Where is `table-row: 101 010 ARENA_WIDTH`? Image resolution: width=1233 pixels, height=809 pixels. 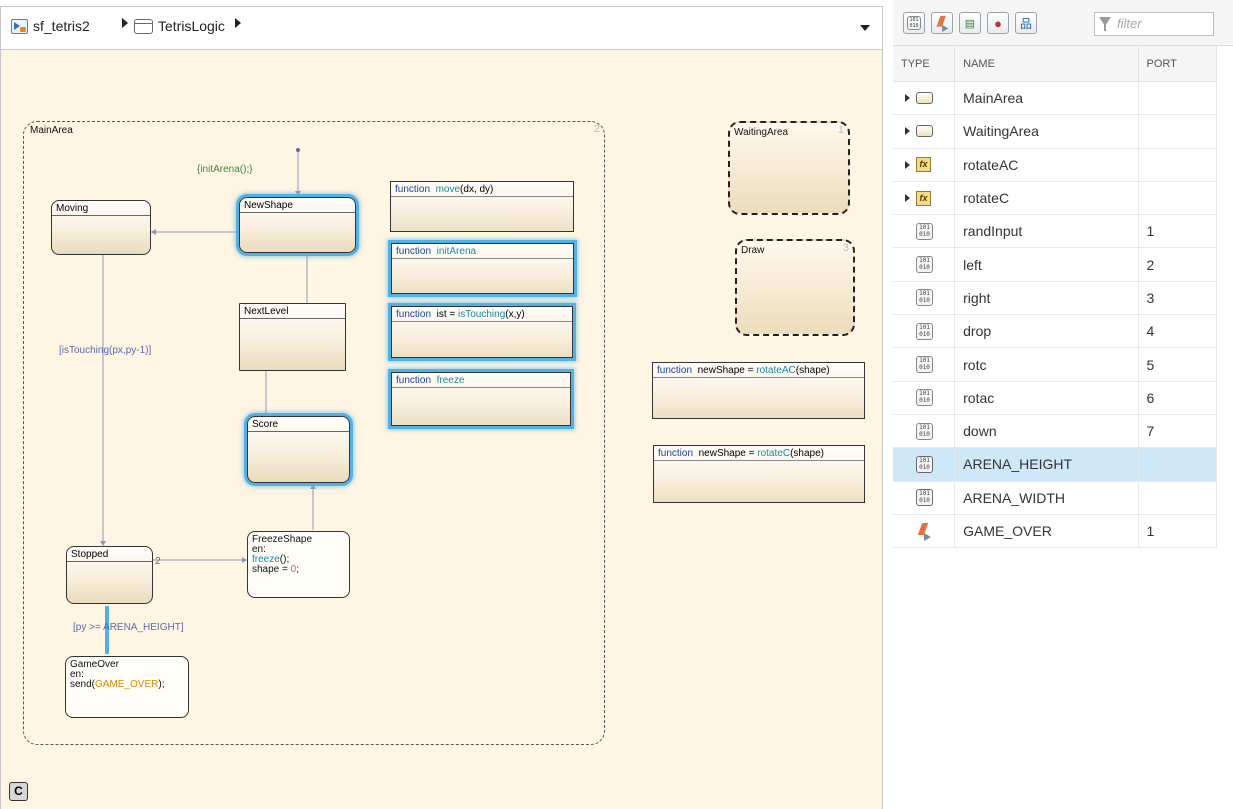 table-row: 101 010 ARENA_WIDTH is located at coordinates (1055, 498).